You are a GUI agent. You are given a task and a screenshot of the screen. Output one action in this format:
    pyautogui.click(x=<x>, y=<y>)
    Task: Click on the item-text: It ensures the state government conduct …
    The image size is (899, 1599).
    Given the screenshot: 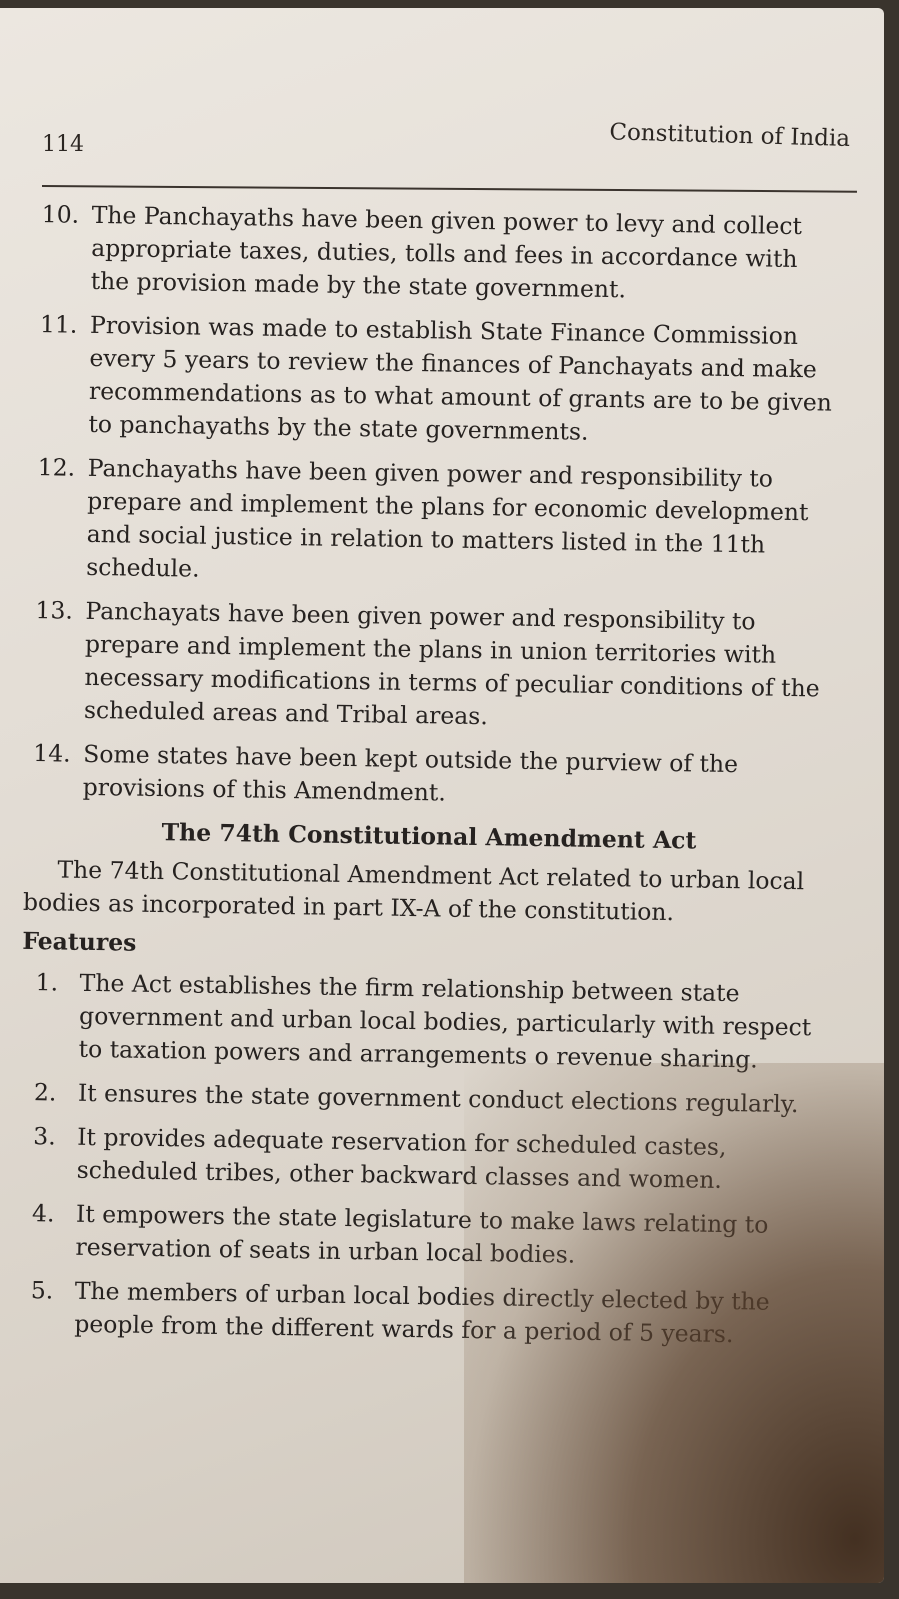 What is the action you would take?
    pyautogui.click(x=438, y=1098)
    